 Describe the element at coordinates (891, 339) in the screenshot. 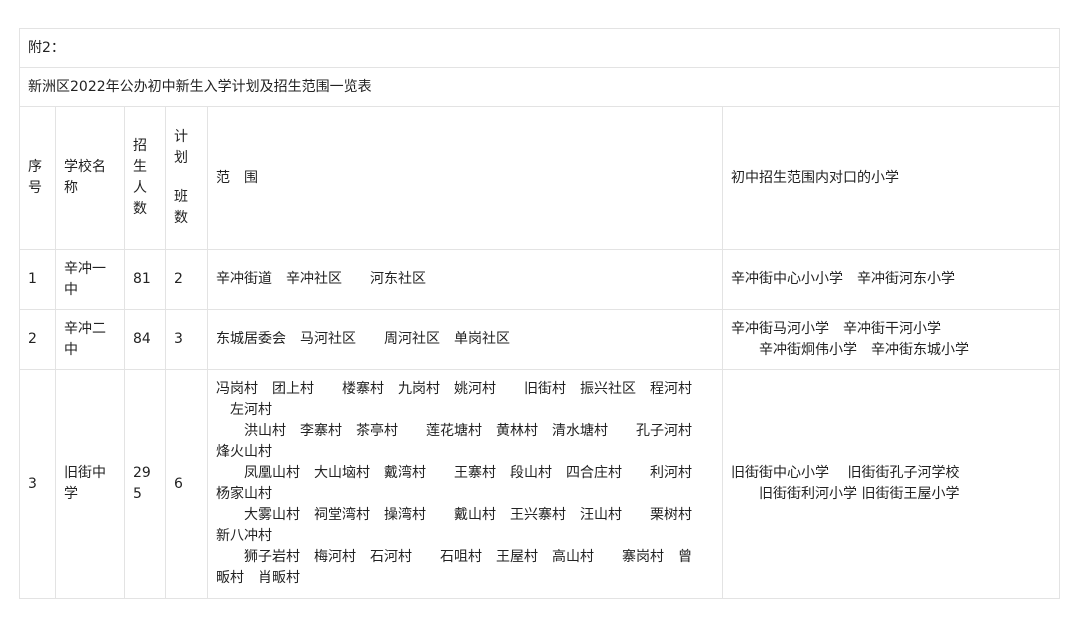

I see `row-primary: 辛冲街马河小学 辛冲街干河小学 辛冲街炯伟小学 辛冲街东城小学` at that location.